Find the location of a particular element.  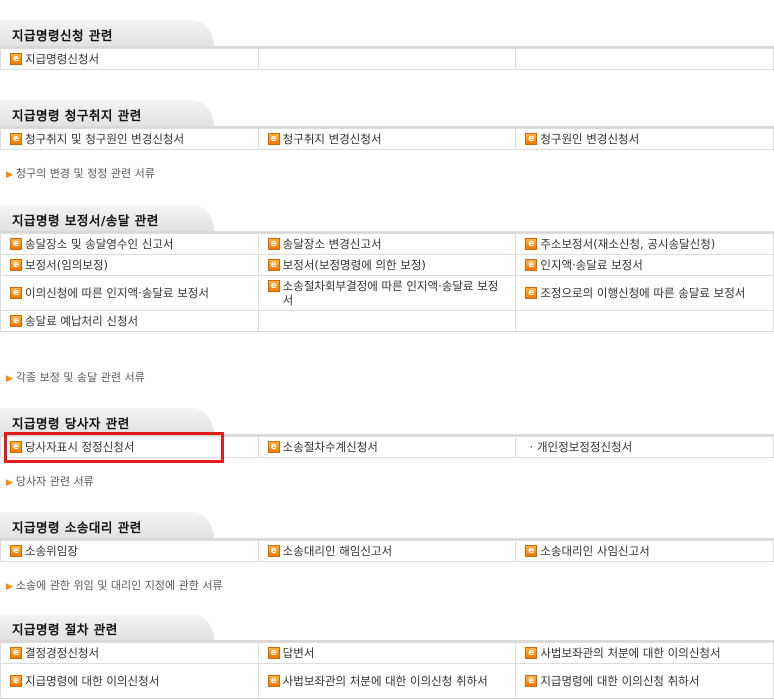

form-link: 청구원인 변경신청서 is located at coordinates (589, 139).